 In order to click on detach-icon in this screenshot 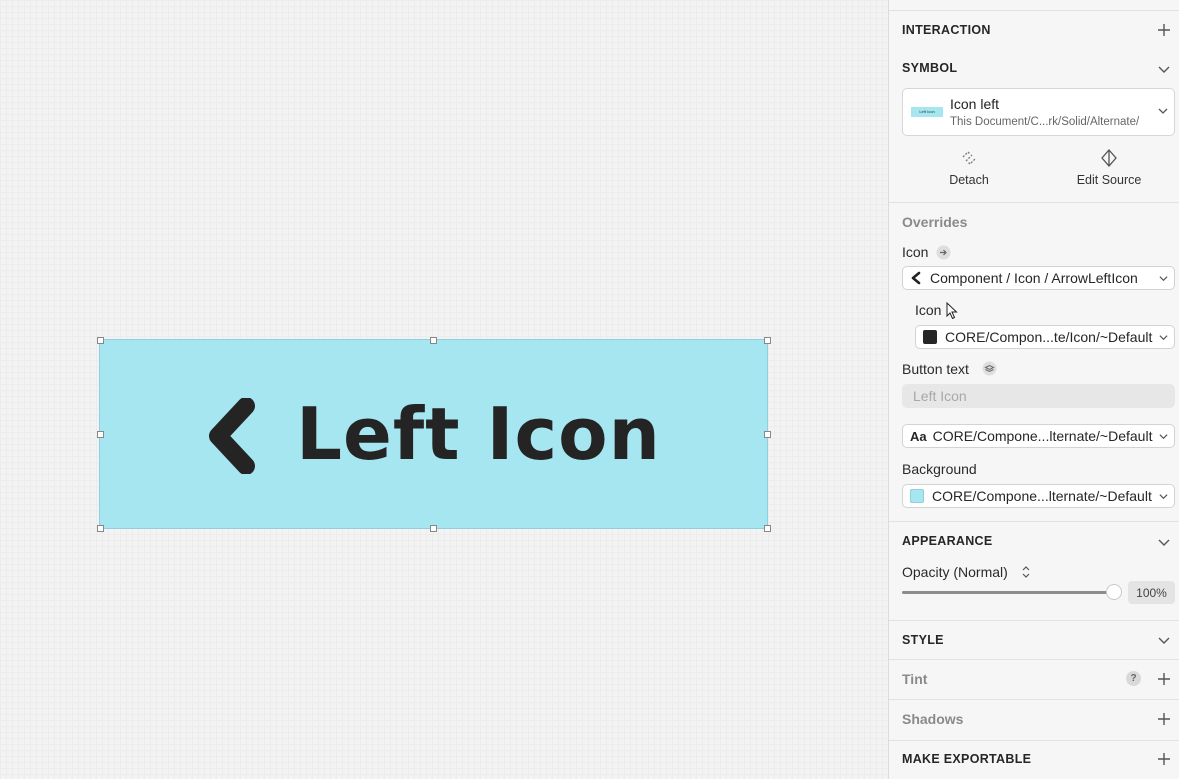, I will do `click(969, 158)`.